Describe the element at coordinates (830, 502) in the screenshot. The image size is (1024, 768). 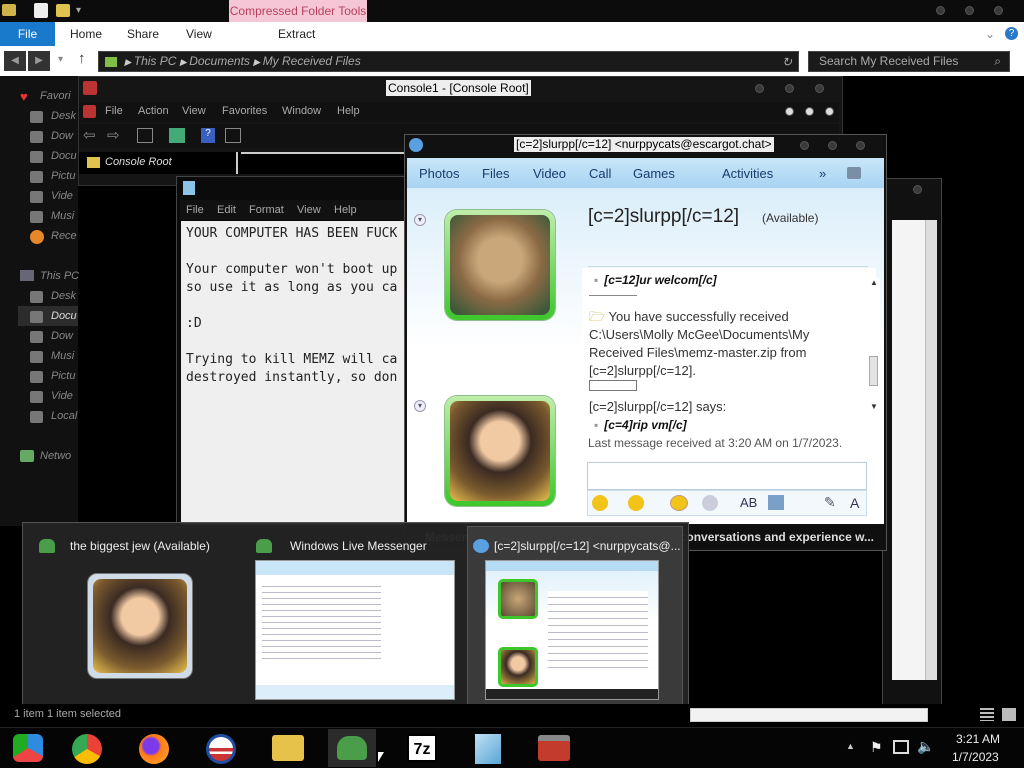
I see `handwriting-icon: ✎` at that location.